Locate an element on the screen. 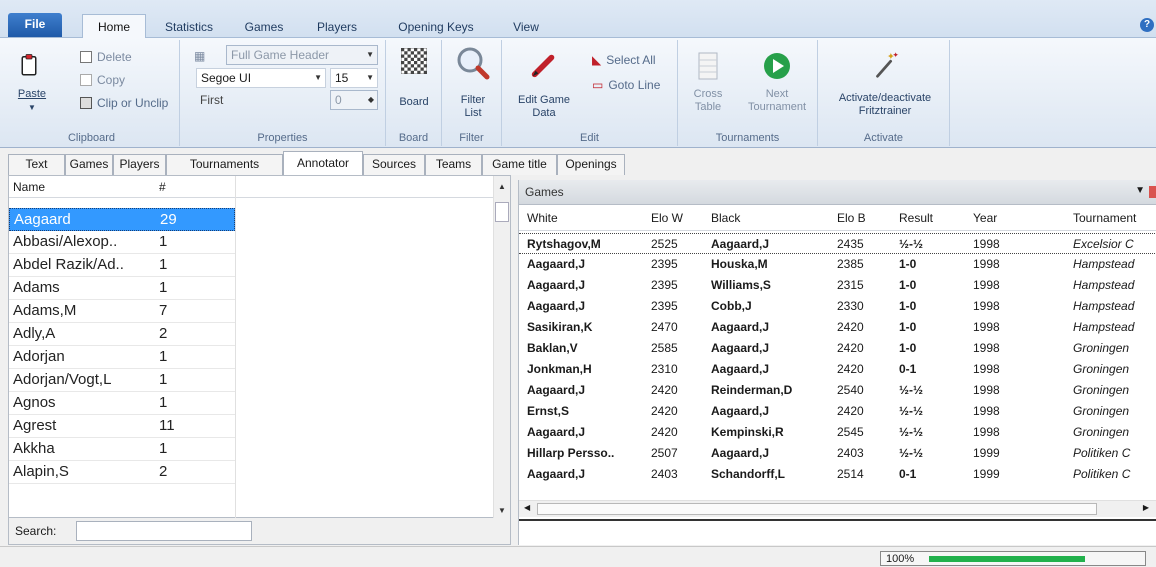 This screenshot has width=1156, height=567. group-label-board: Board is located at coordinates (413, 138).